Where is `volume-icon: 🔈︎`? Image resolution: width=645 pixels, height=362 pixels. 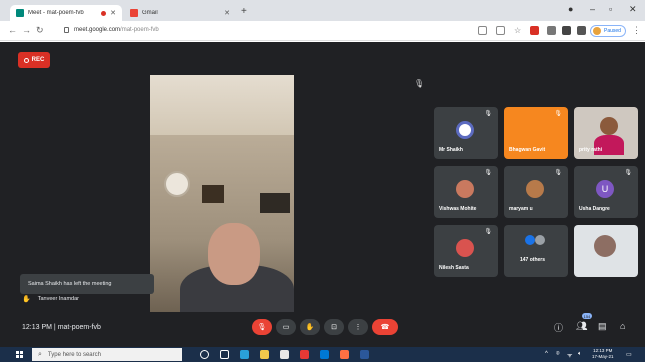
volume-icon: 🔈︎ is located at coordinates (580, 354).